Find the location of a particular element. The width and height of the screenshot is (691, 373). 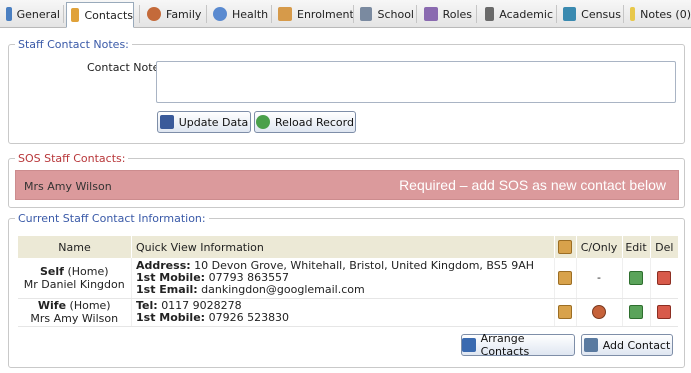

section-legend: Staff Contact Notes: is located at coordinates (73, 44).